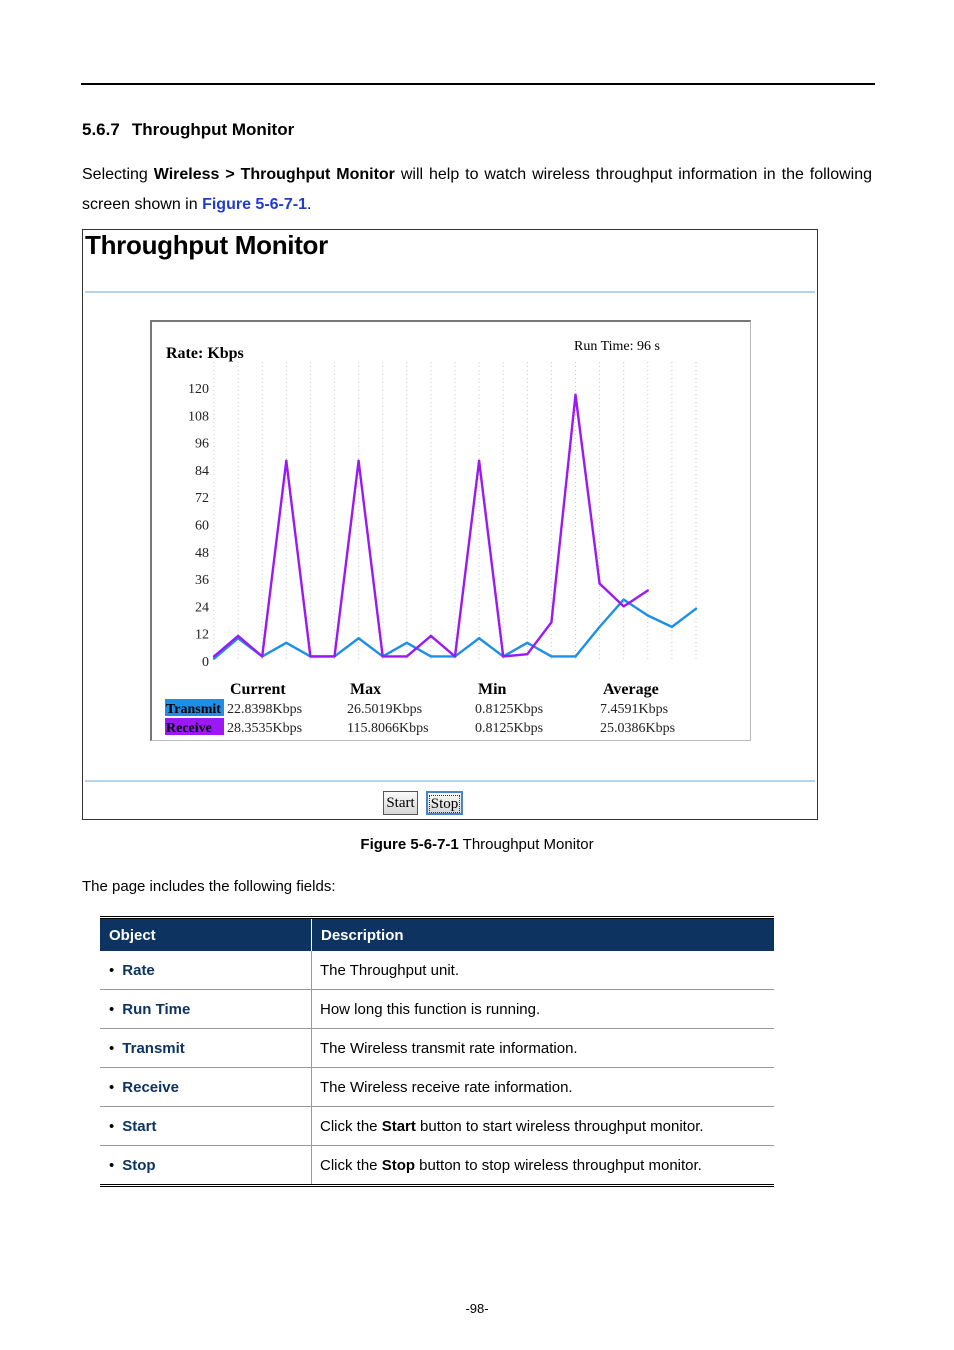 The height and width of the screenshot is (1350, 954). What do you see at coordinates (450, 781) in the screenshot?
I see `bottom-divider` at bounding box center [450, 781].